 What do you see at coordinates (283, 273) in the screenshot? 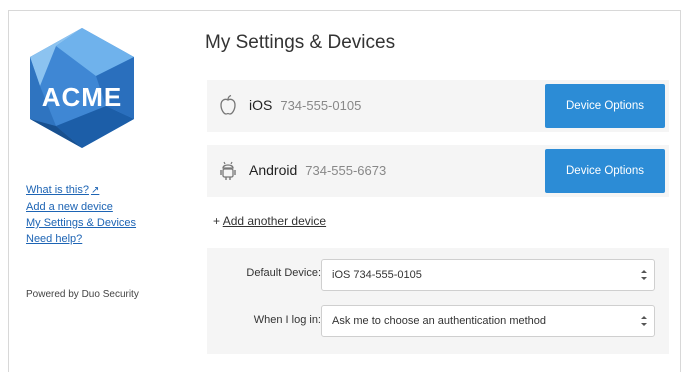
I see `default-device-label: Default Device:` at bounding box center [283, 273].